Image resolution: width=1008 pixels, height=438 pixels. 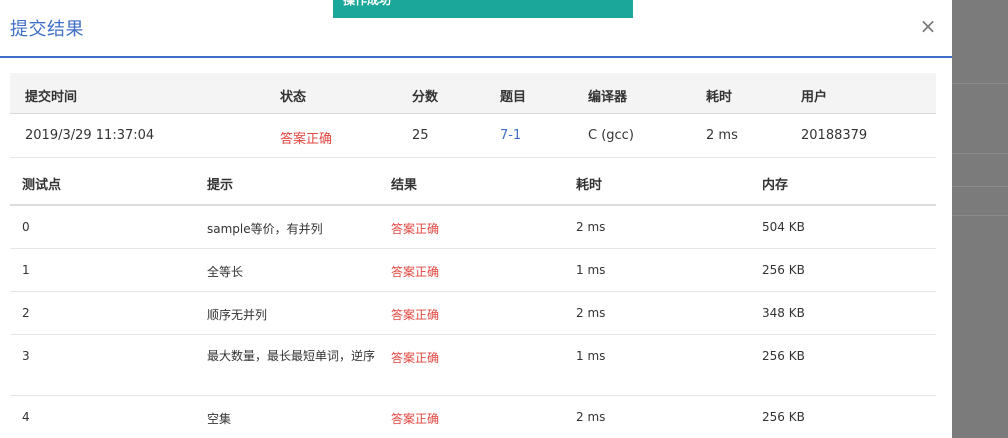 What do you see at coordinates (608, 97) in the screenshot?
I see `col-compiler: 编译器` at bounding box center [608, 97].